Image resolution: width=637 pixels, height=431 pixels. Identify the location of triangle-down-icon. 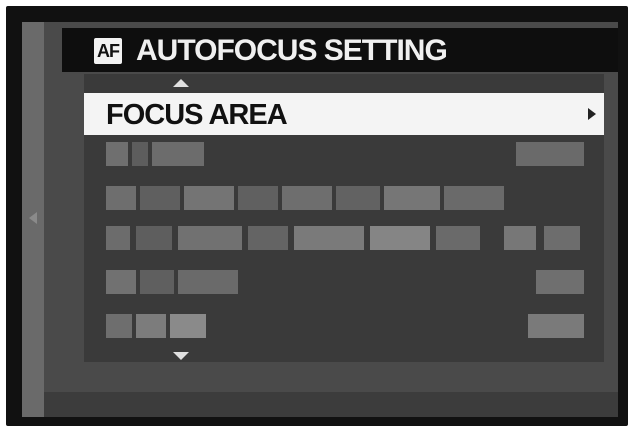
(181, 356).